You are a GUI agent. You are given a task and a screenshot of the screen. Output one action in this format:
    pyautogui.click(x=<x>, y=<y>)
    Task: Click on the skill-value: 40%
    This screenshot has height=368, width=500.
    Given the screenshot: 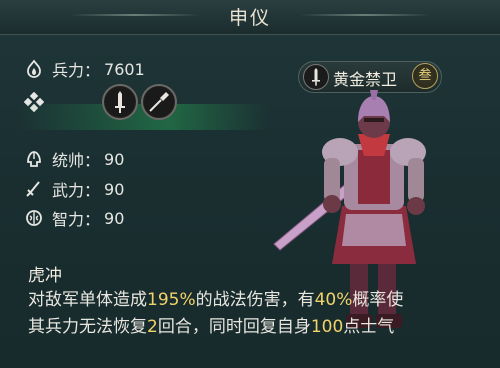 What is the action you would take?
    pyautogui.click(x=333, y=300)
    